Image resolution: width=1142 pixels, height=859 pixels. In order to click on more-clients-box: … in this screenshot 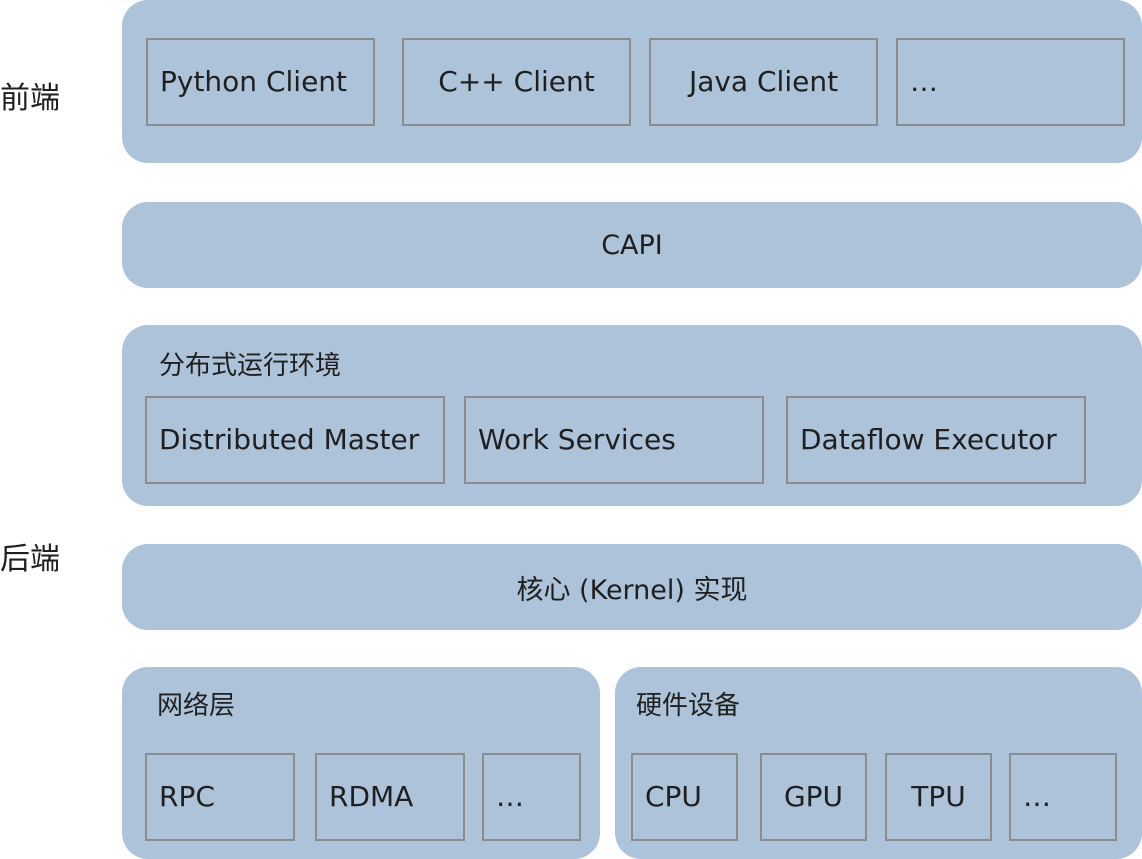, I will do `click(1010, 82)`.